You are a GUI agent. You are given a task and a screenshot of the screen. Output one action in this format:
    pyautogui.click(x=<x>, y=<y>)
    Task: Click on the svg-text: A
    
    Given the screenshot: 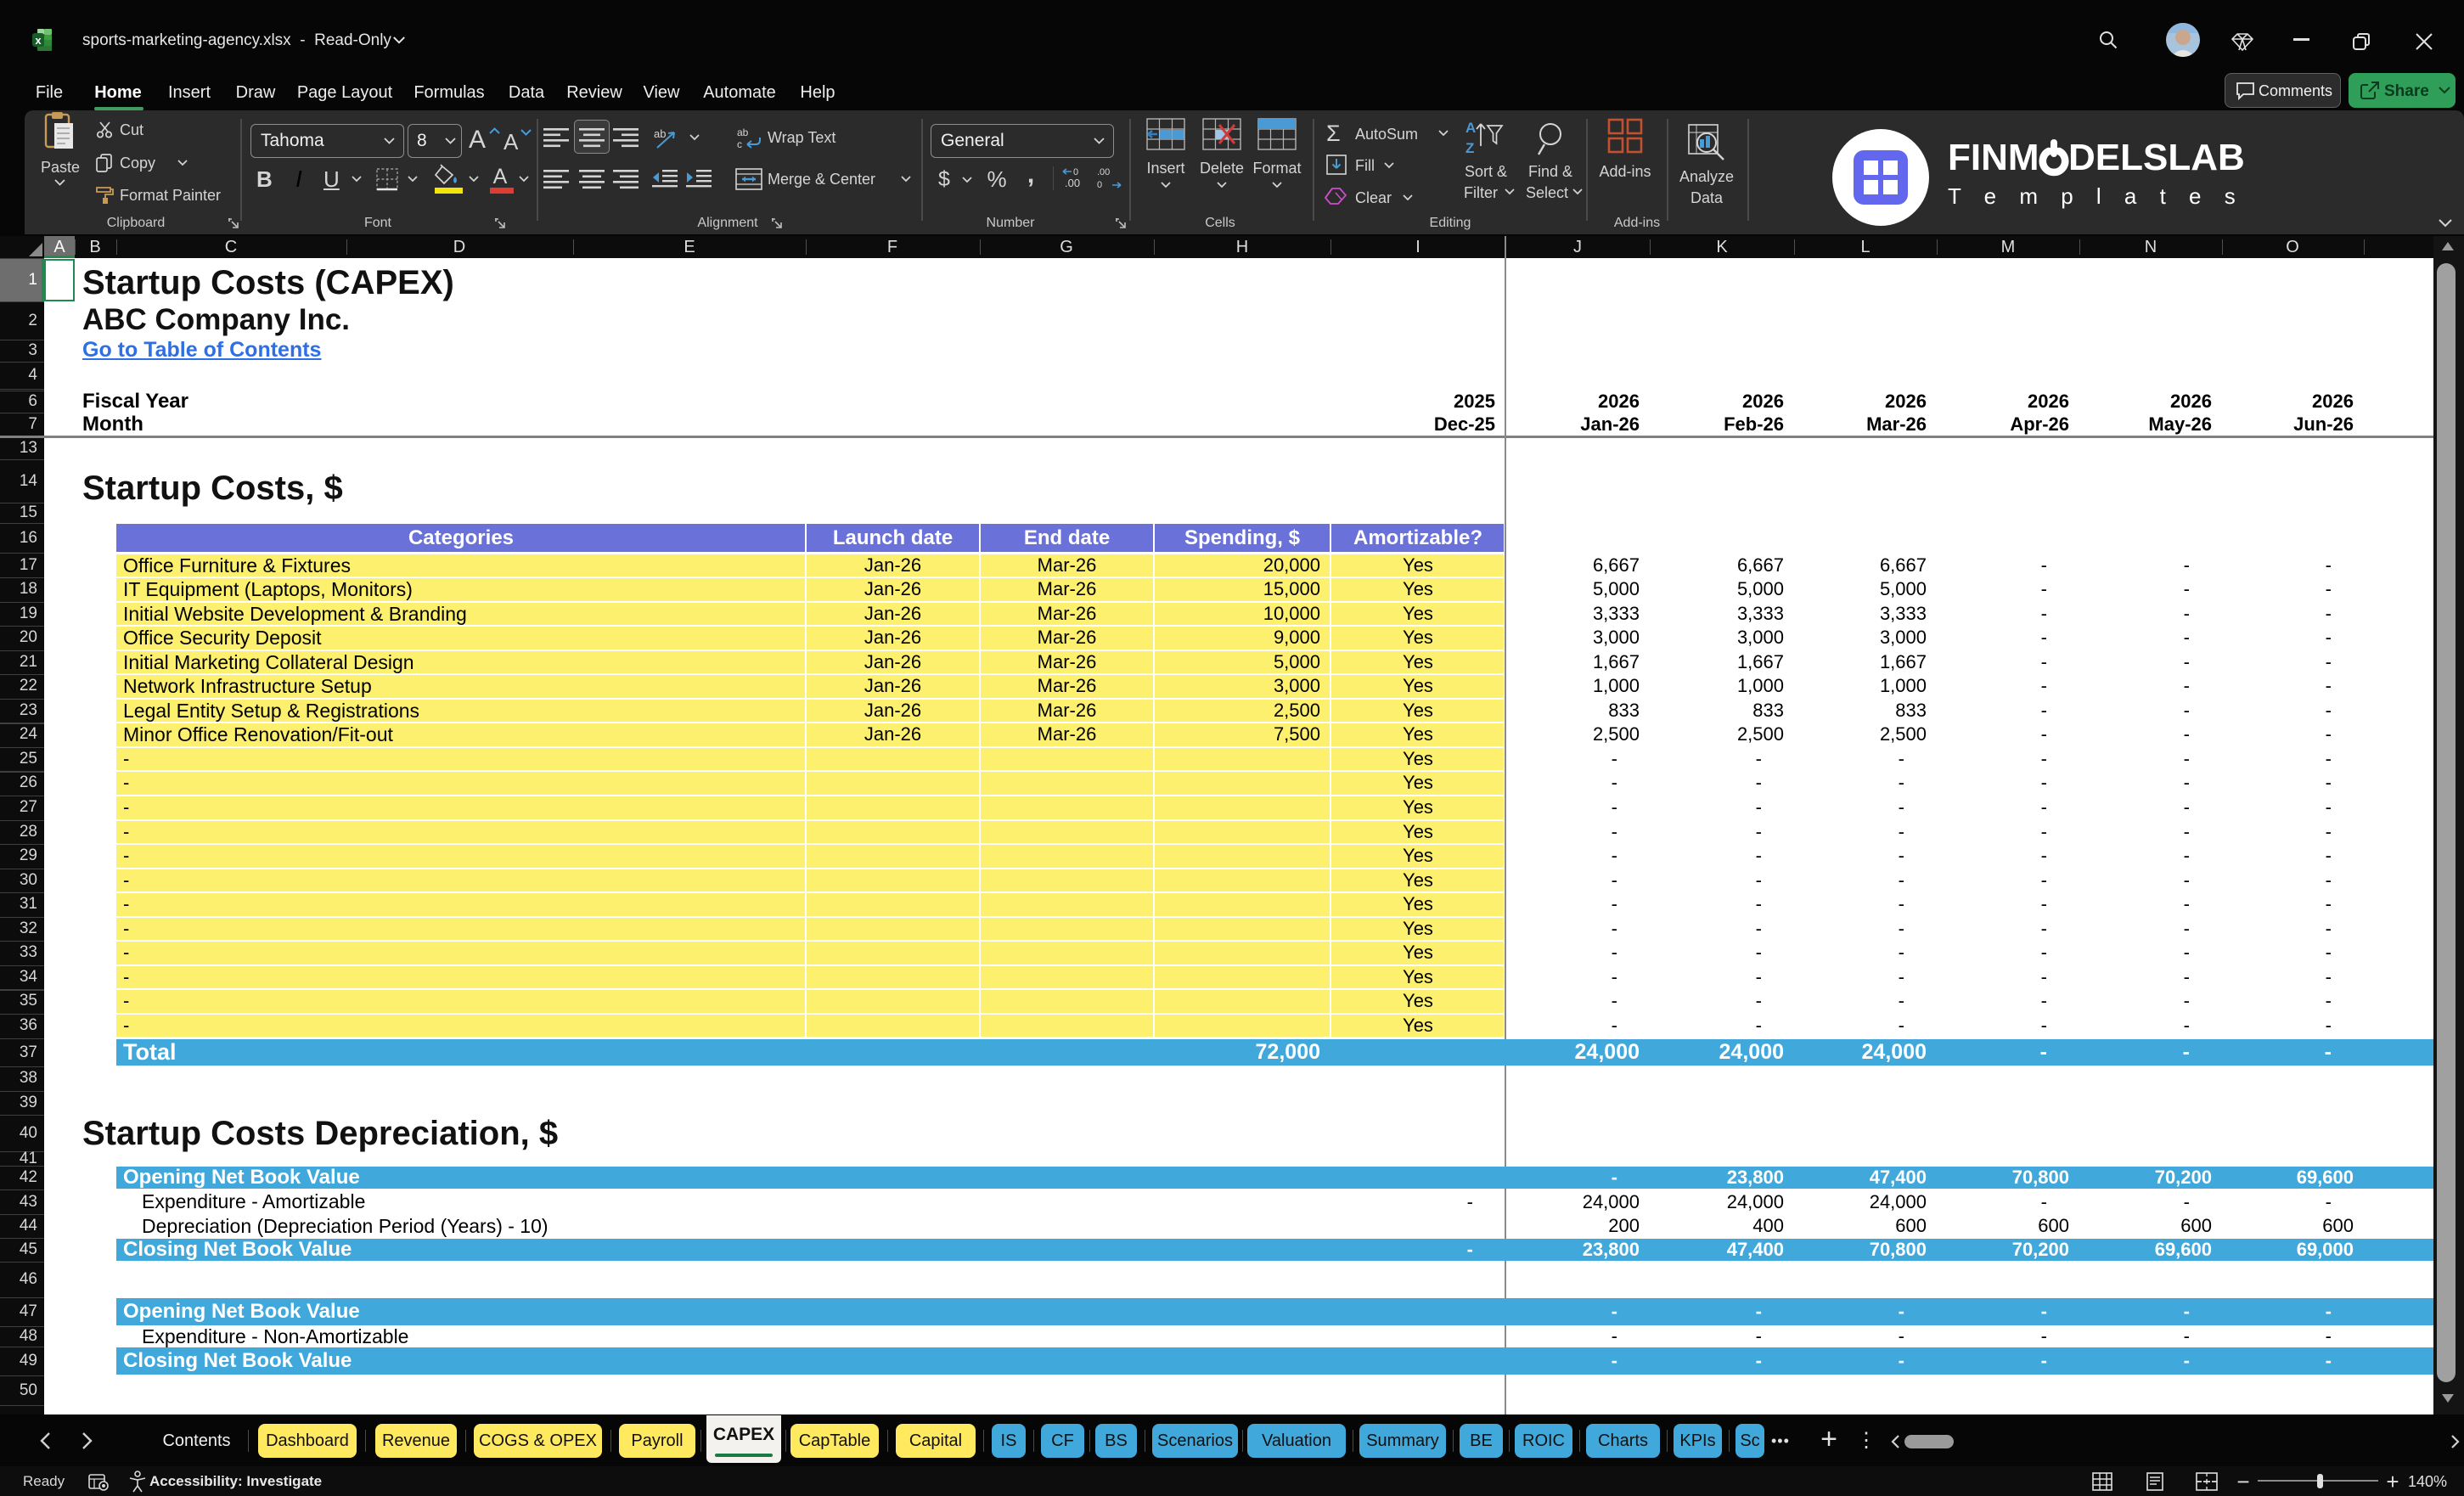 What is the action you would take?
    pyautogui.click(x=1470, y=128)
    